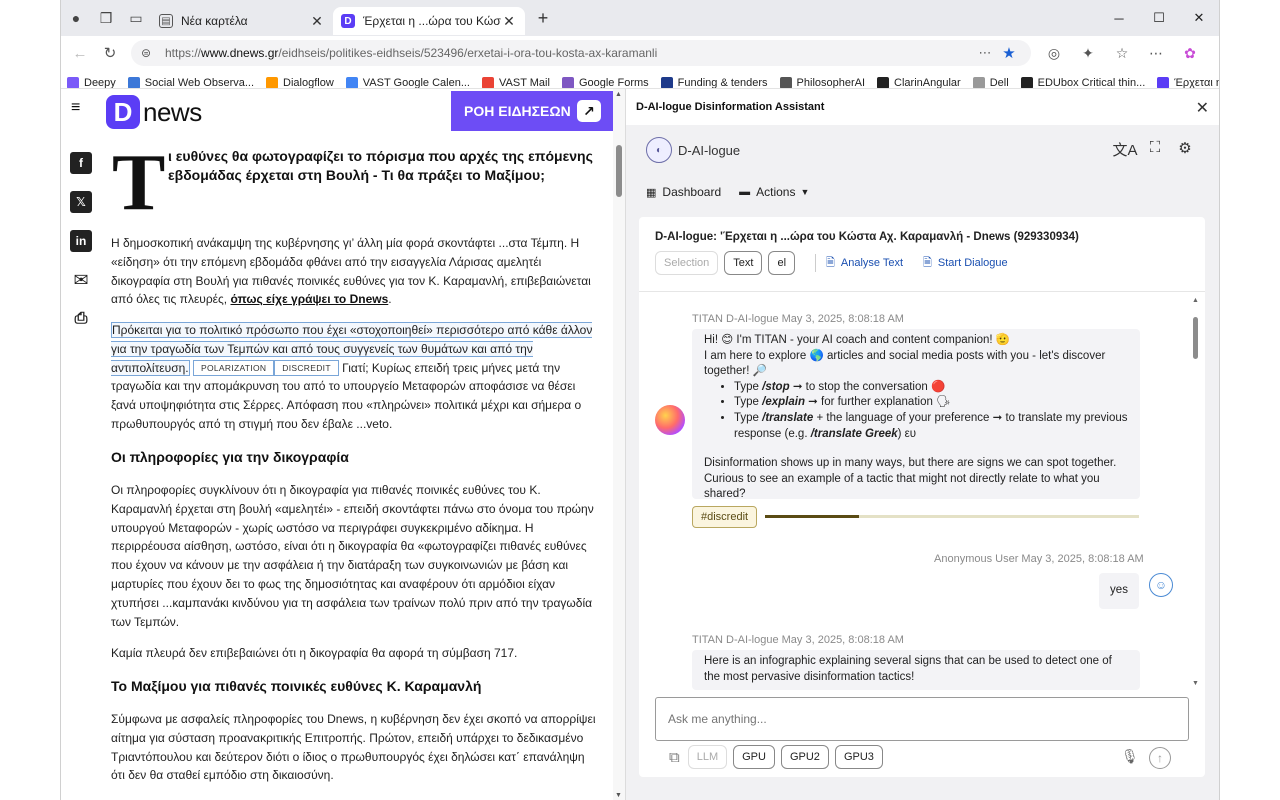 Image resolution: width=1280 pixels, height=800 pixels. I want to click on user-message: yes, so click(1119, 591).